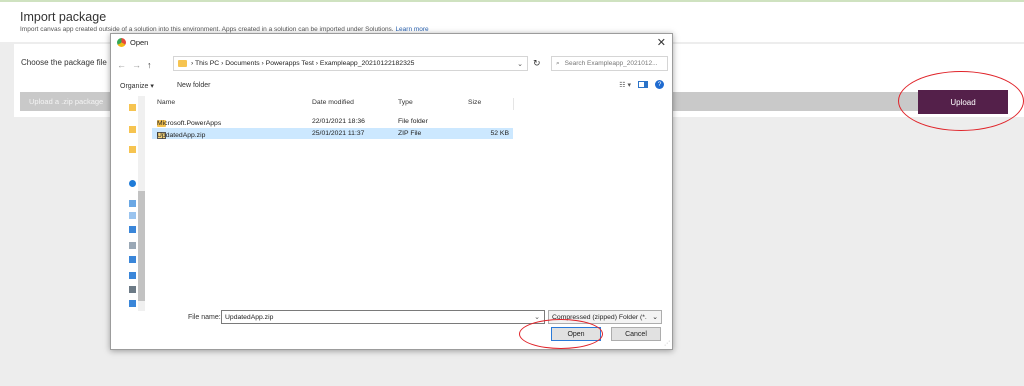  What do you see at coordinates (411, 29) in the screenshot?
I see `learn-more-link: Learn more` at bounding box center [411, 29].